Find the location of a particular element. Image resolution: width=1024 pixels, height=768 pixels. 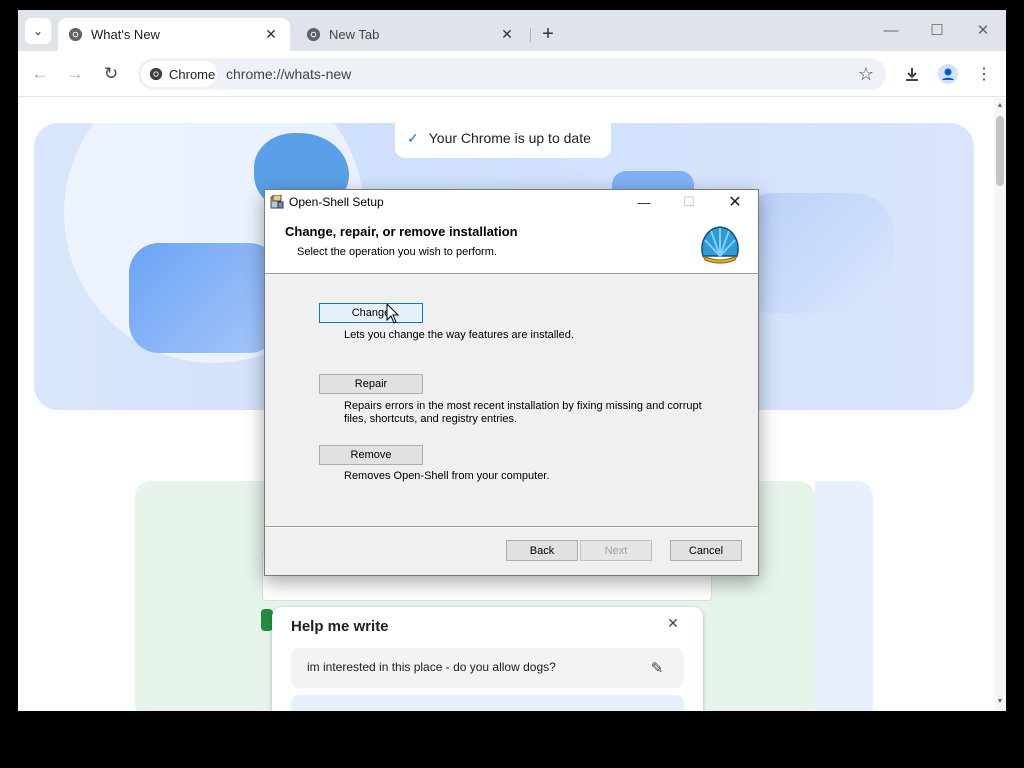

tab-title: What's New is located at coordinates (125, 34).